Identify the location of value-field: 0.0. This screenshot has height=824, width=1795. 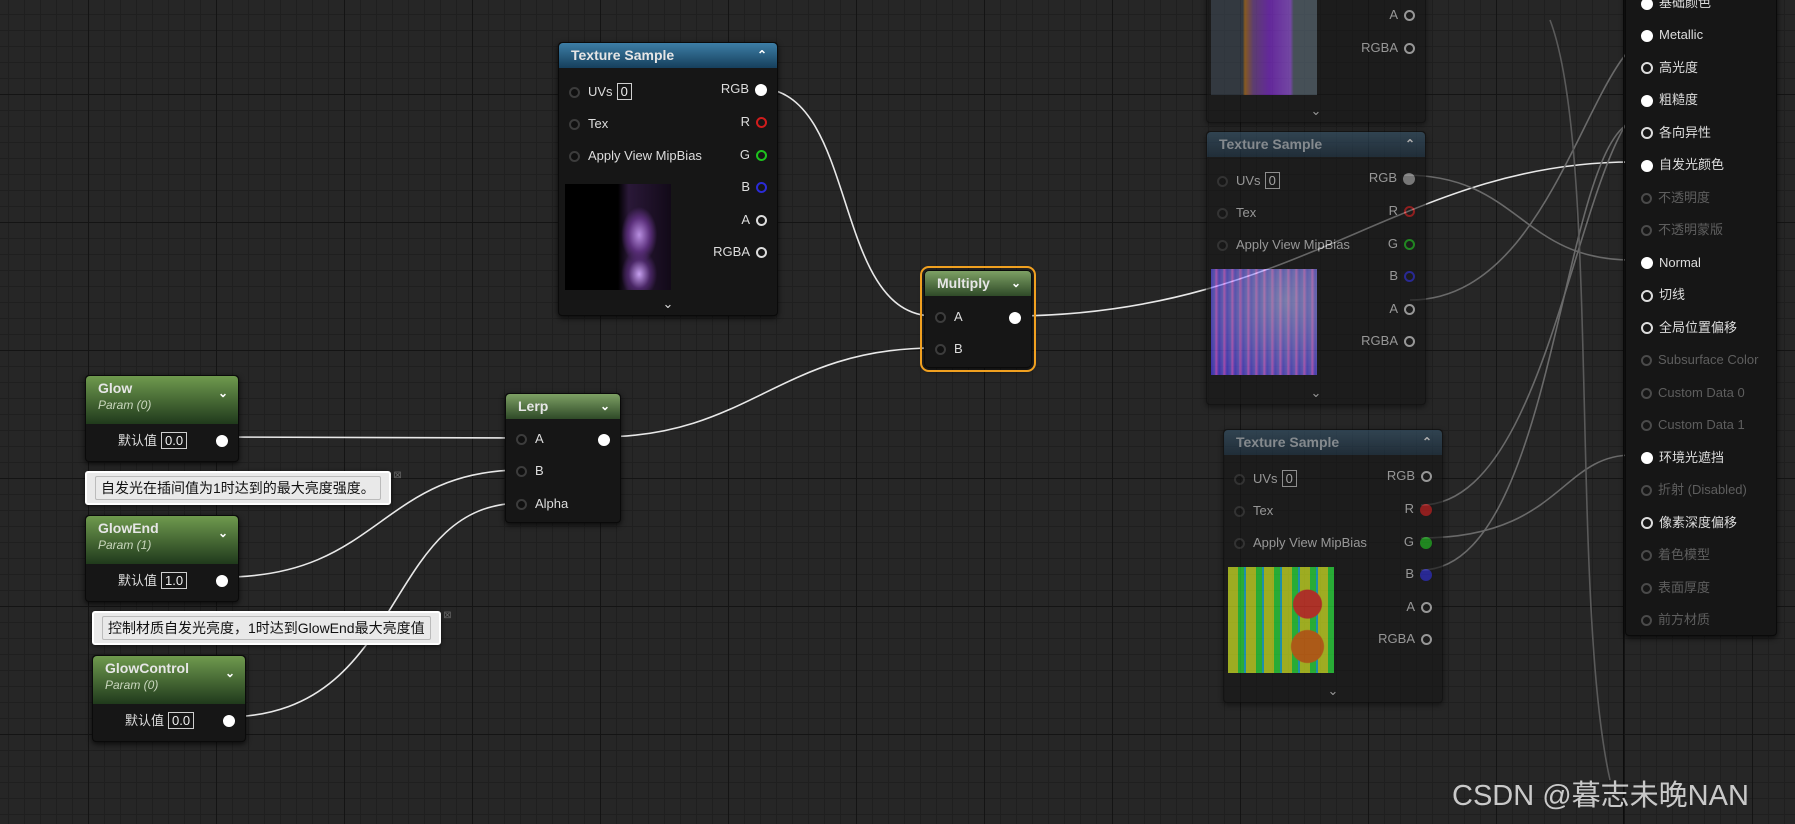
(174, 440).